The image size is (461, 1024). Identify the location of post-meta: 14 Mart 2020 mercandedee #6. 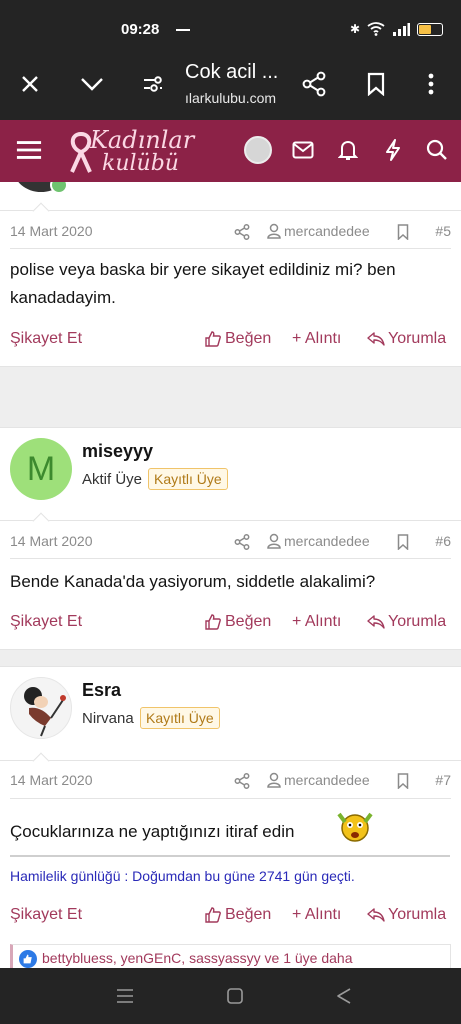
(230, 543).